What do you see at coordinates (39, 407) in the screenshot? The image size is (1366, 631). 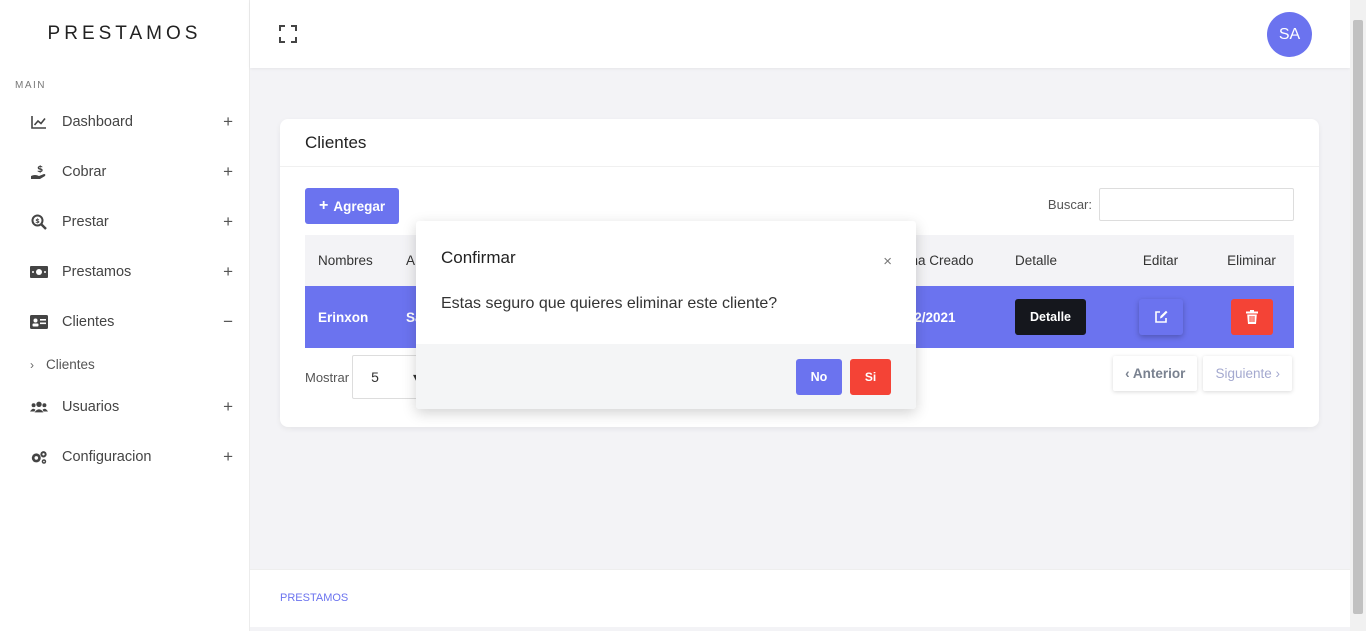 I see `users-icon` at bounding box center [39, 407].